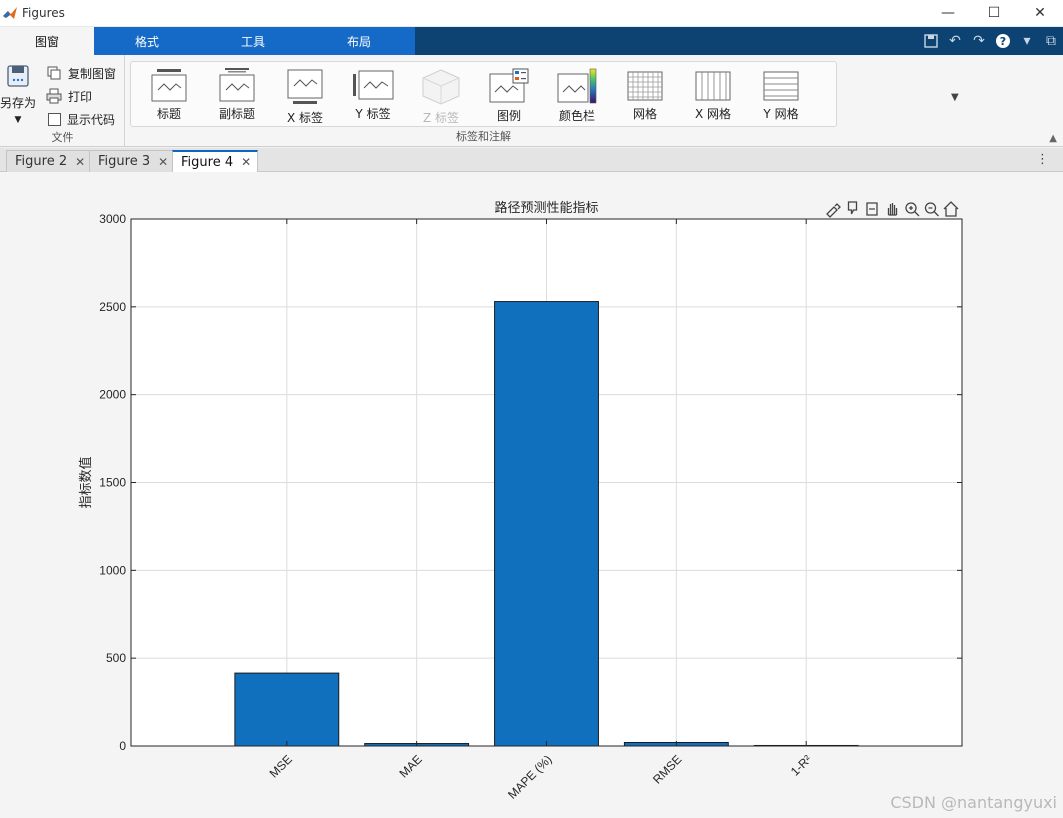 This screenshot has width=1063, height=818. I want to click on ygrid-label: Y 网格, so click(781, 114).